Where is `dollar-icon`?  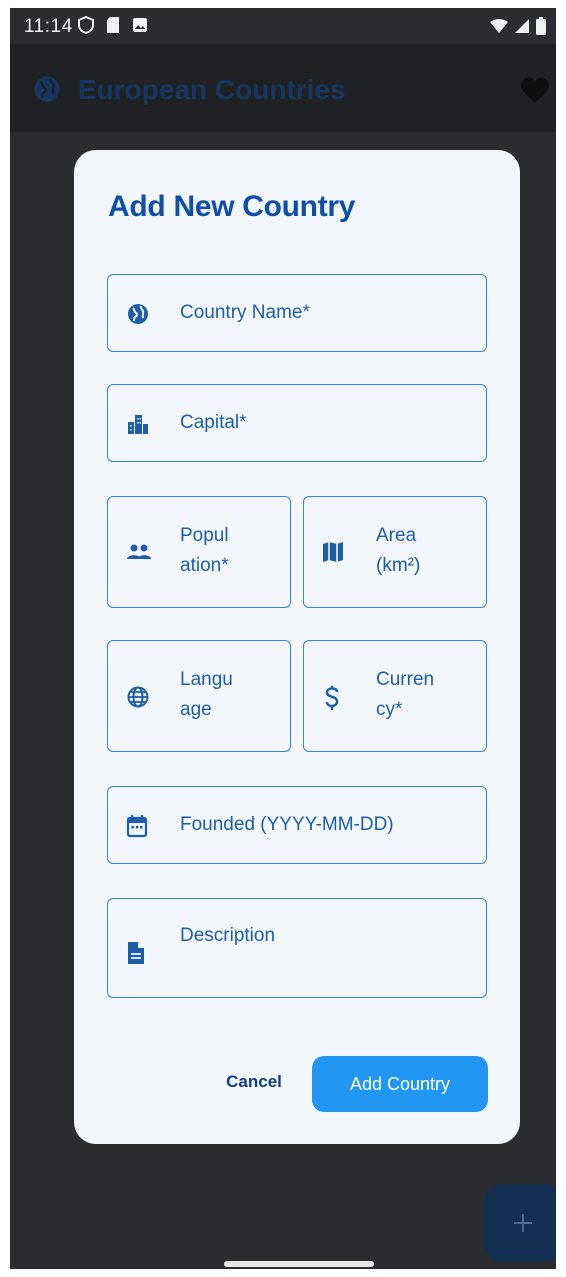 dollar-icon is located at coordinates (332, 698).